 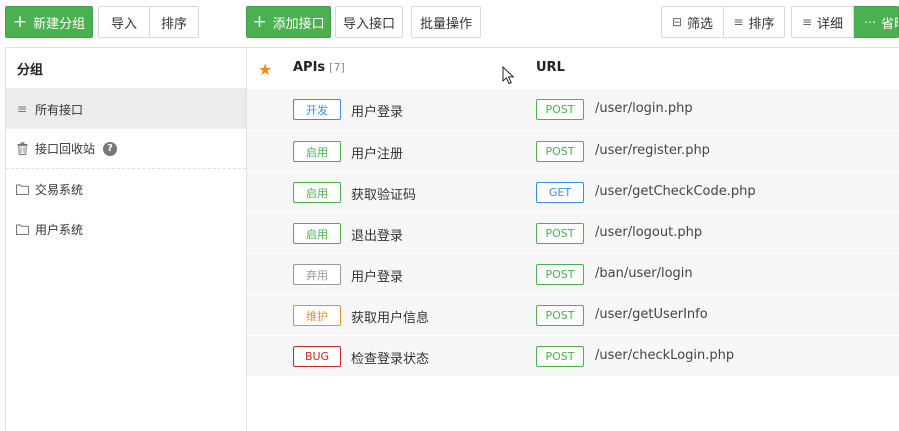 I want to click on api-url: /user/register.php, so click(x=652, y=150).